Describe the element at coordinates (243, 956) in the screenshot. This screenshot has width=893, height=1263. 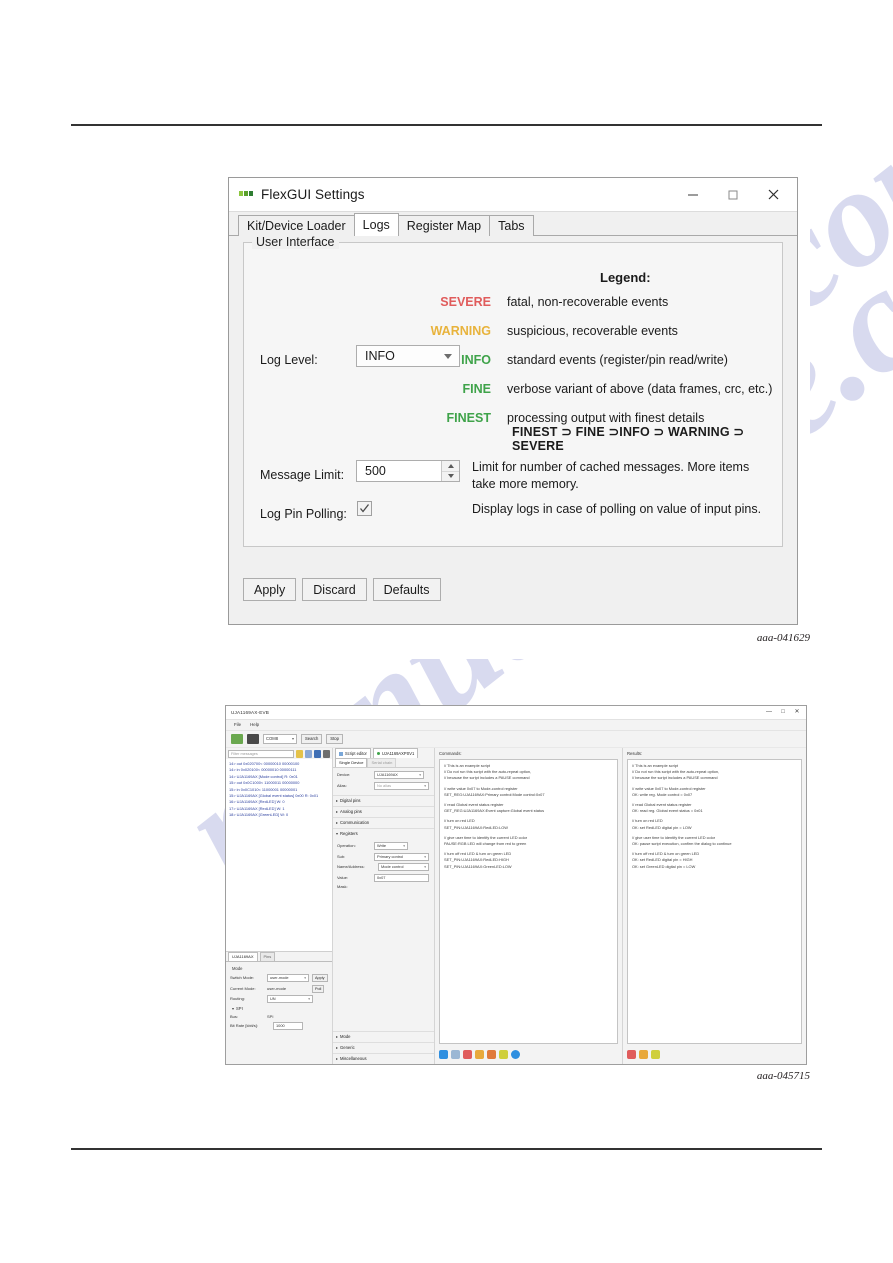
I see `tab-uja1169ax: UJA1169AX` at that location.